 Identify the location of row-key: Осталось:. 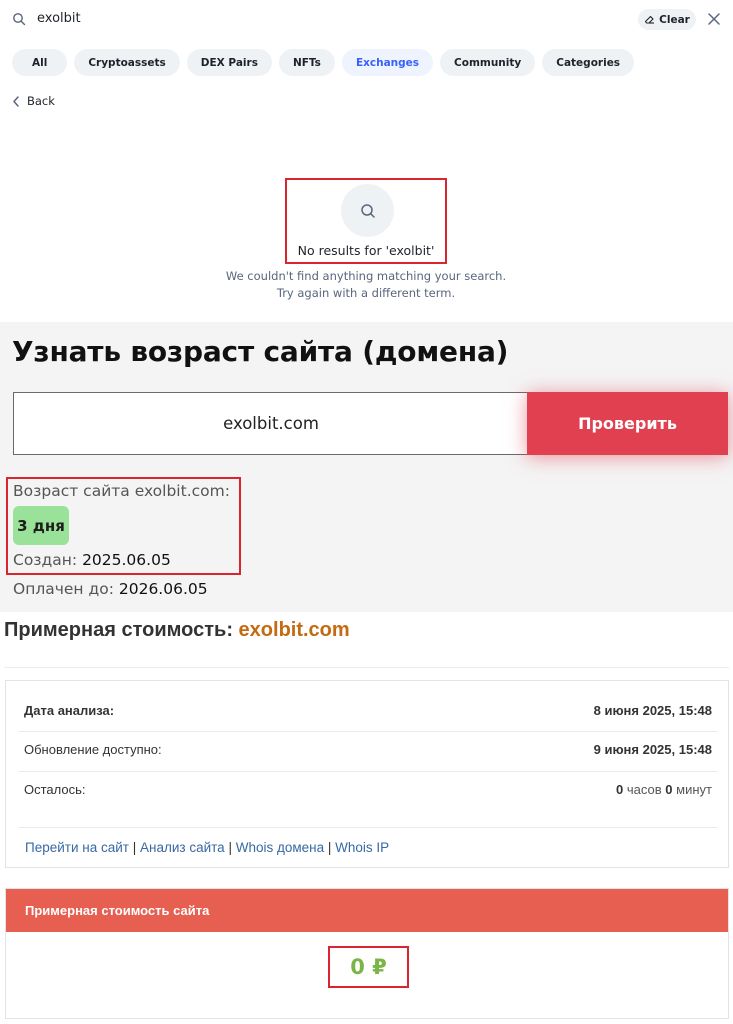
(55, 789).